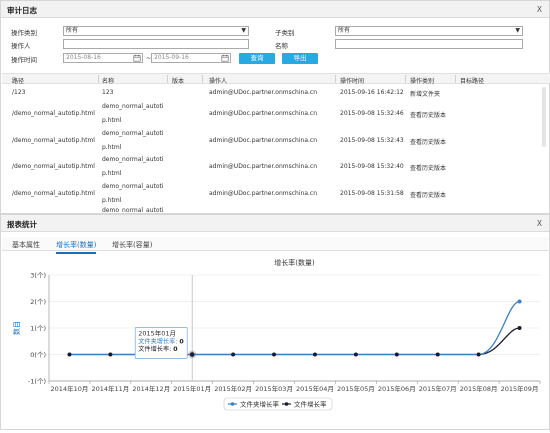 This screenshot has width=550, height=433. Describe the element at coordinates (422, 80) in the screenshot. I see `col-type: 操作类别` at that location.